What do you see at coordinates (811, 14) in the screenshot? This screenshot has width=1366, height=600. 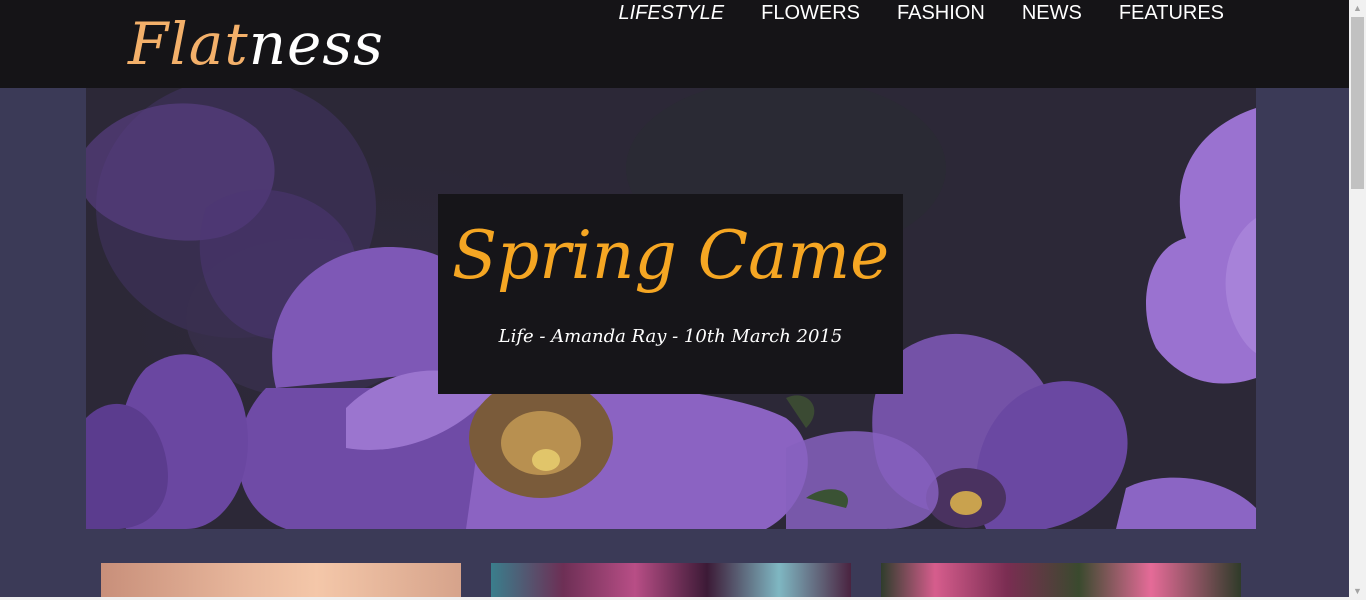 I see `nav-item-flowers: FLOWERS` at bounding box center [811, 14].